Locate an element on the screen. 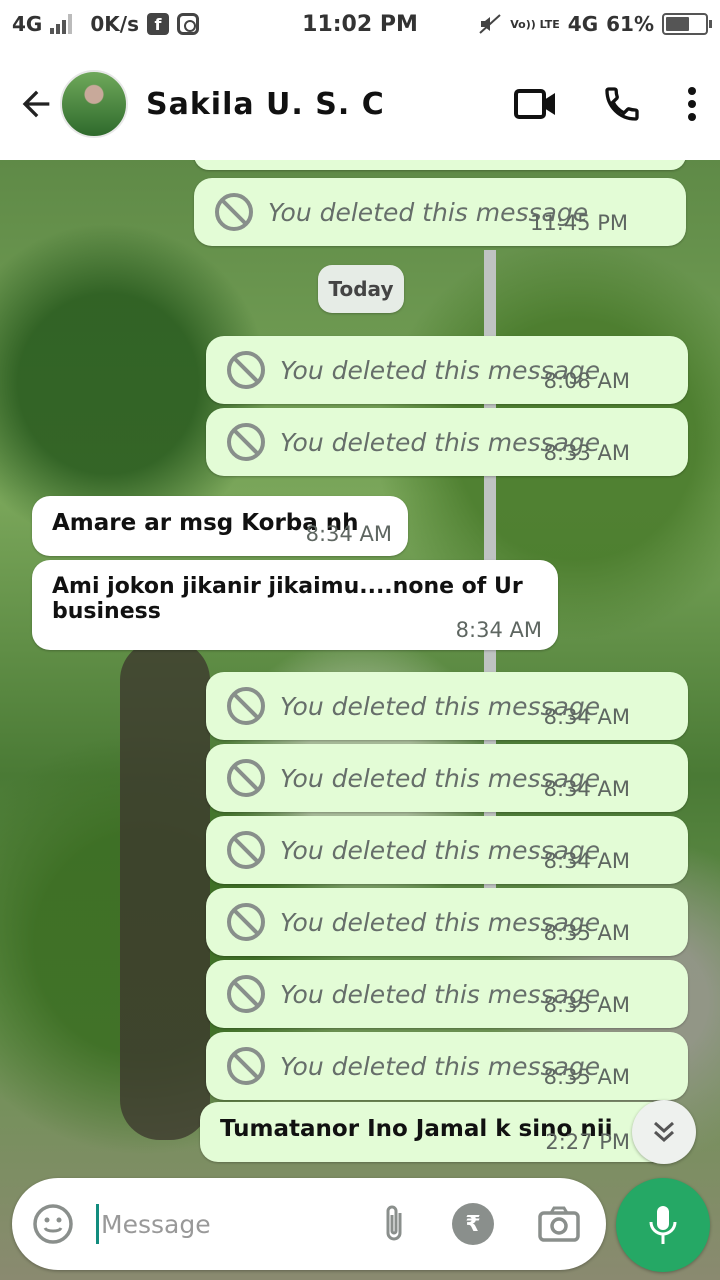 Image resolution: width=720 pixels, height=1280 pixels. volte-indicator: Vo)) LTE is located at coordinates (535, 24).